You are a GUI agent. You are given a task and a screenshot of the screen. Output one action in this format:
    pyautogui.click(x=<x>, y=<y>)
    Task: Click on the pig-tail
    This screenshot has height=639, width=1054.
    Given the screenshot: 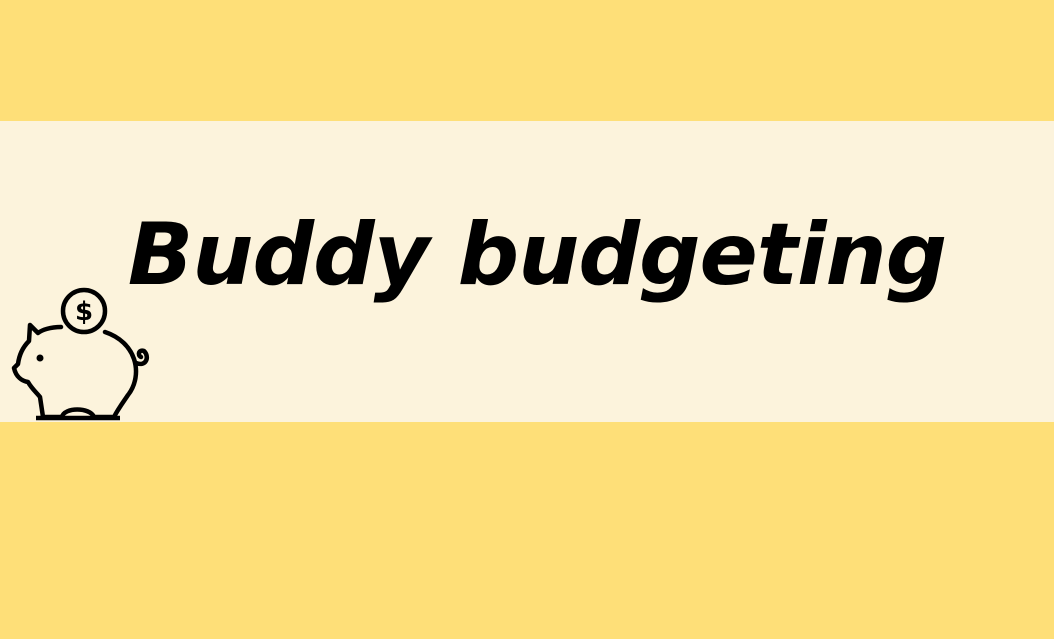 What is the action you would take?
    pyautogui.click(x=141, y=357)
    